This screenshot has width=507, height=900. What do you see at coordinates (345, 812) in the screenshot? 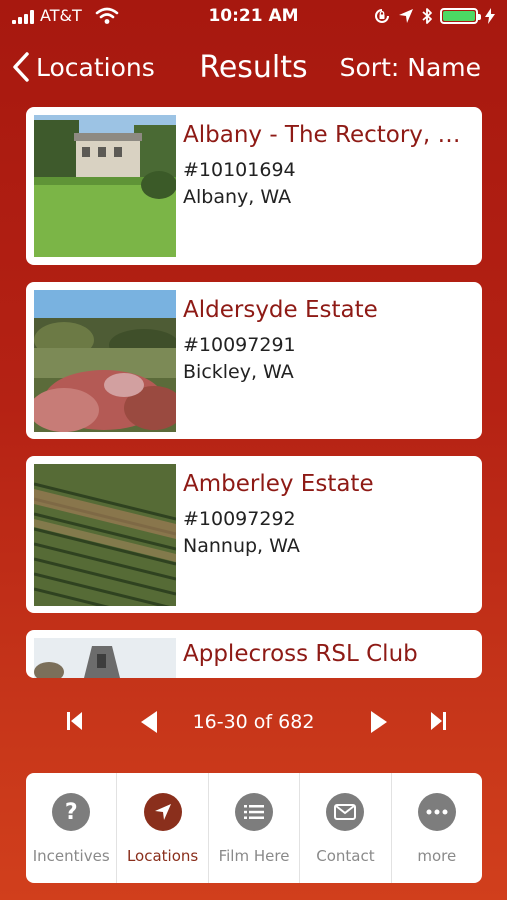
I see `mail-icon` at bounding box center [345, 812].